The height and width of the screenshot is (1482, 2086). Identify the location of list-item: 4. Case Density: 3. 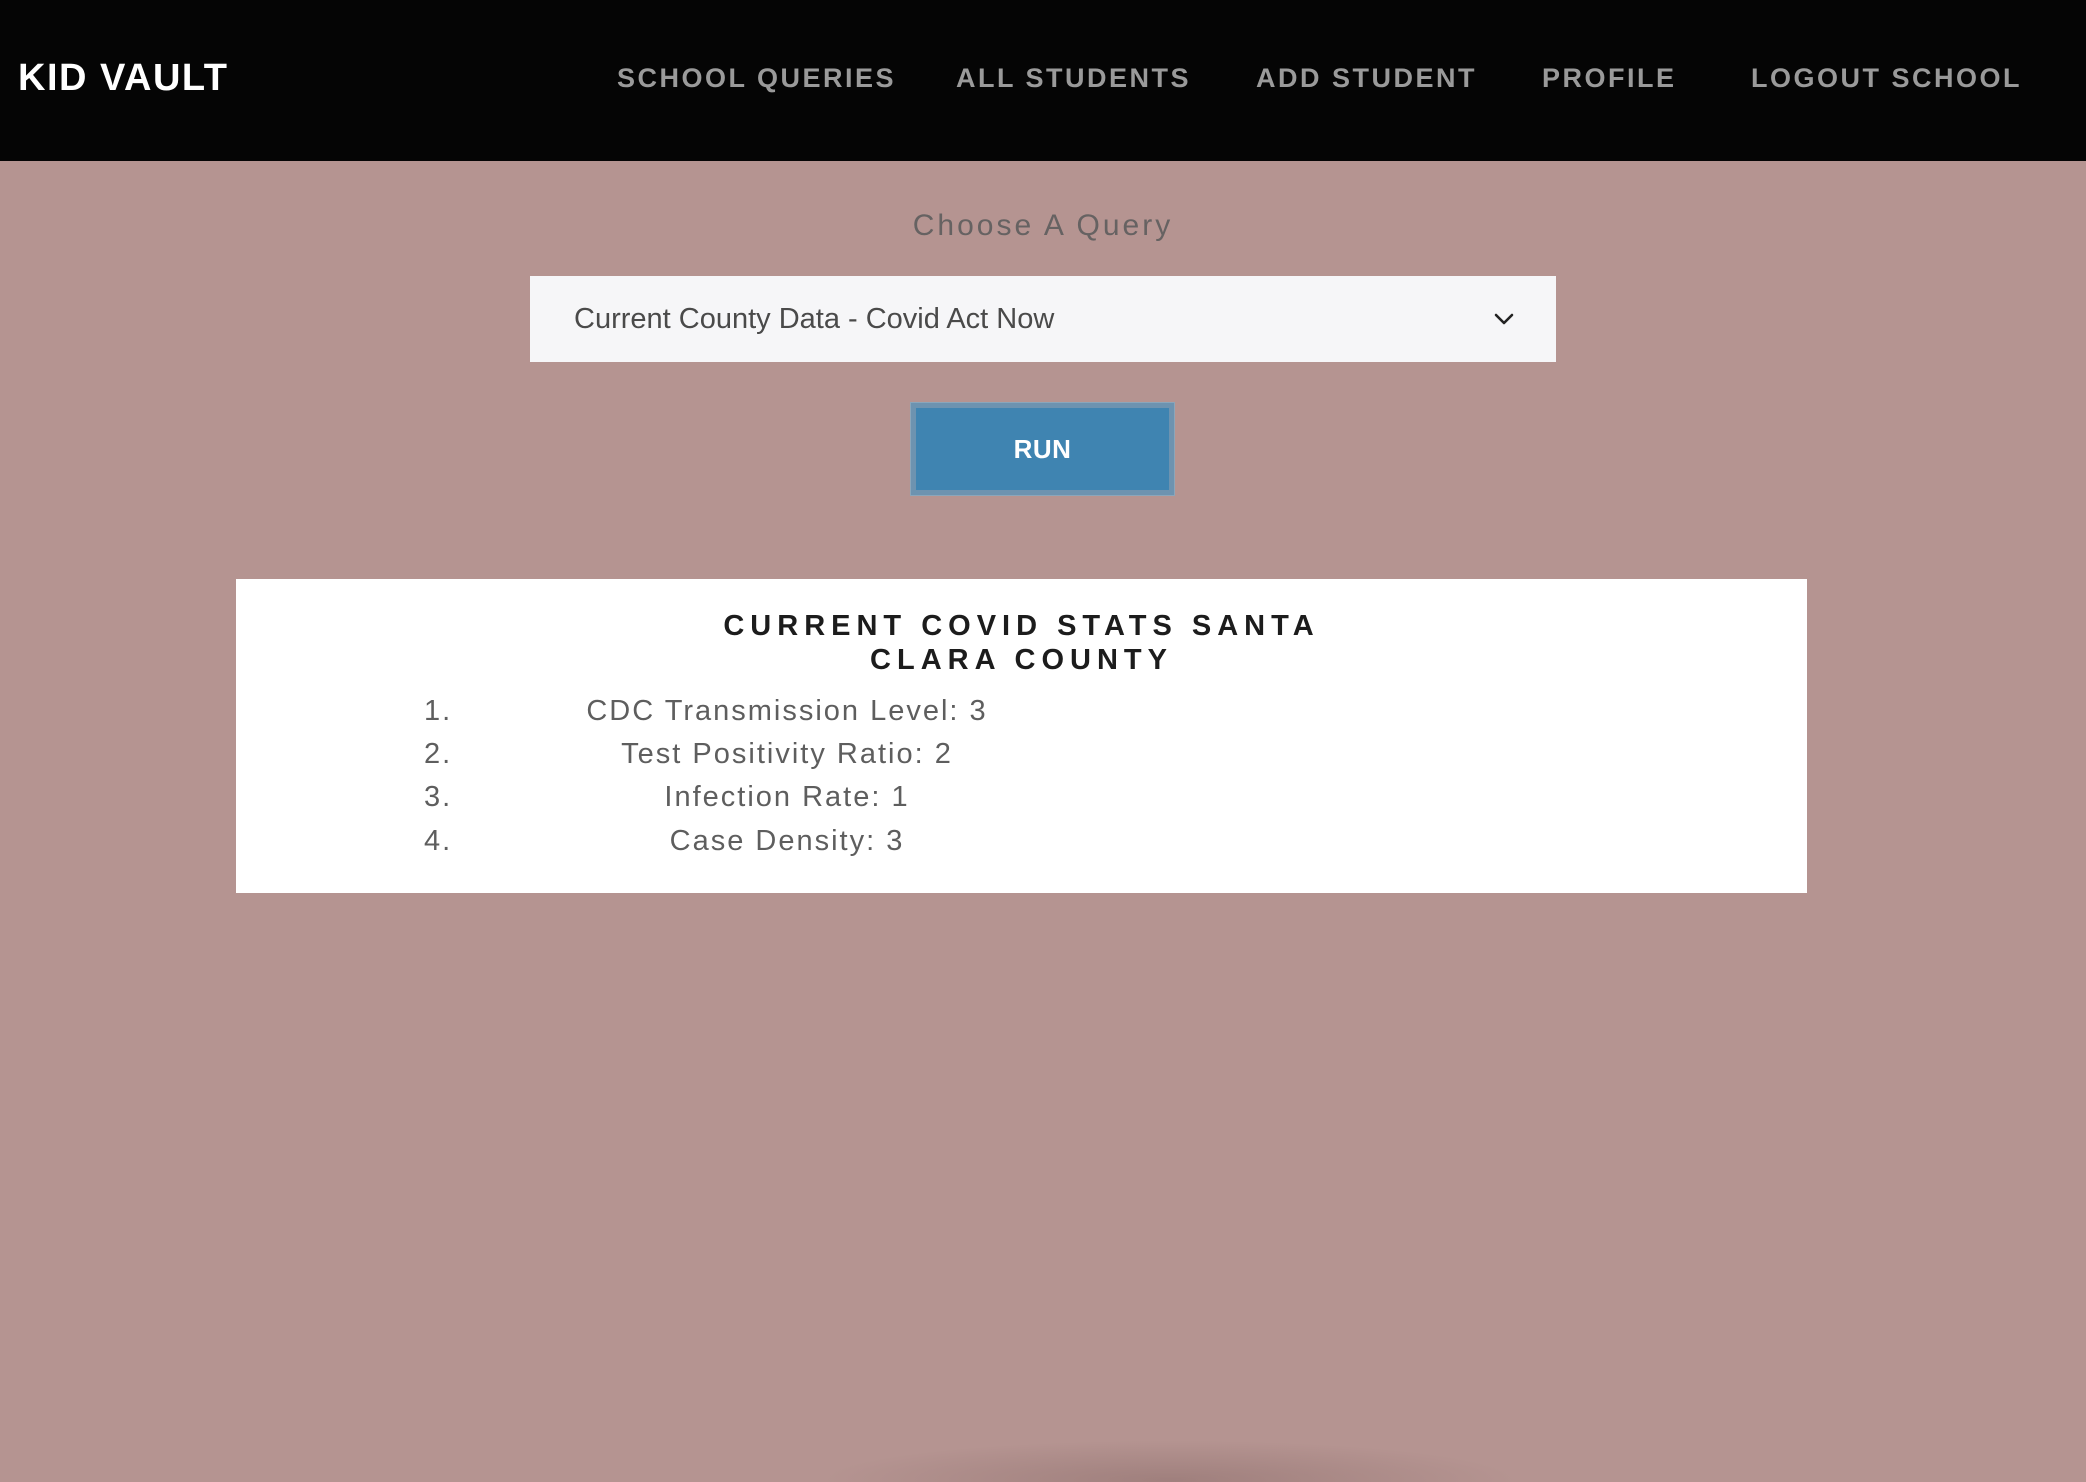
(785, 841).